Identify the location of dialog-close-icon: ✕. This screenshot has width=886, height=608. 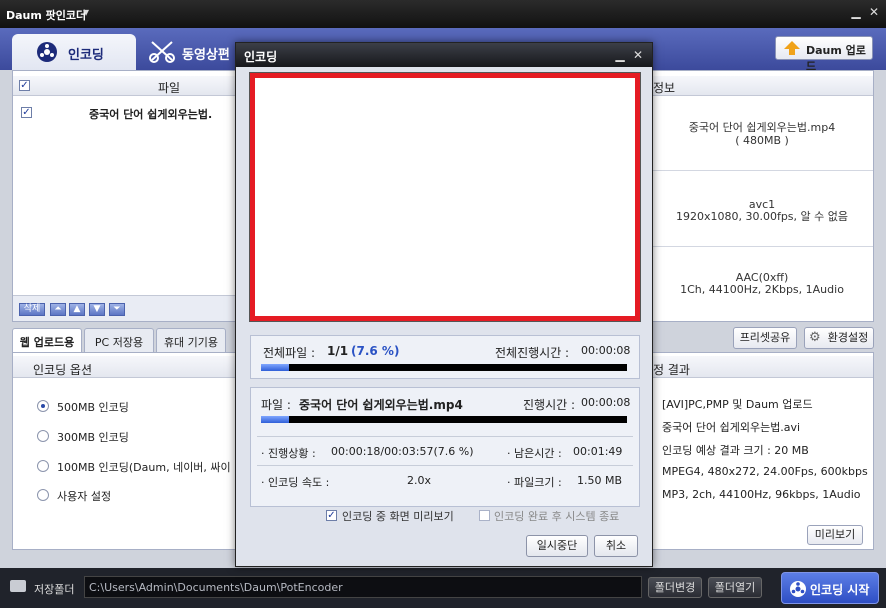
(638, 55).